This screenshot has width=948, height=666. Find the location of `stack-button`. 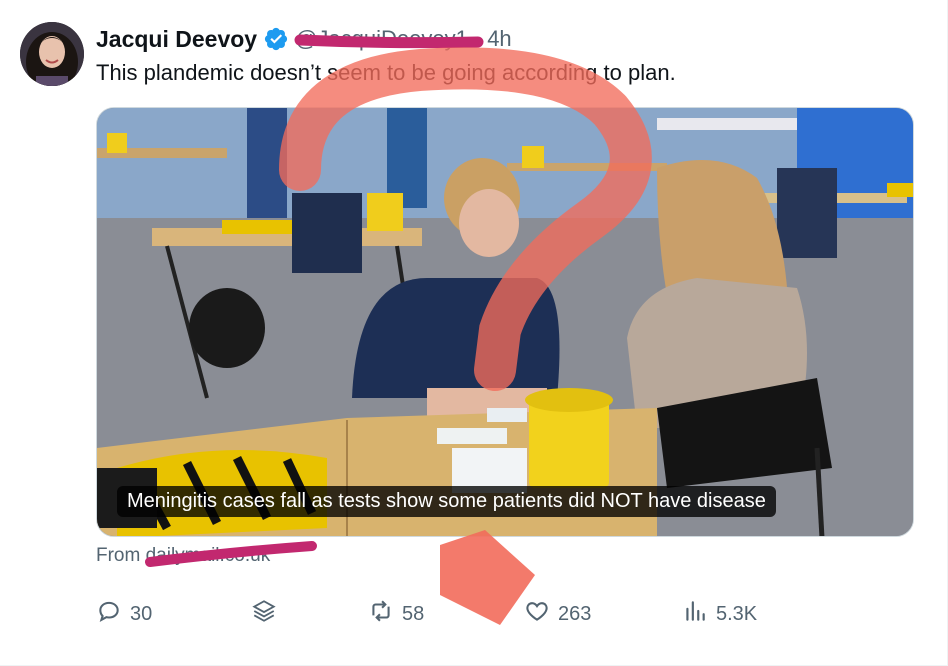

stack-button is located at coordinates (264, 614).